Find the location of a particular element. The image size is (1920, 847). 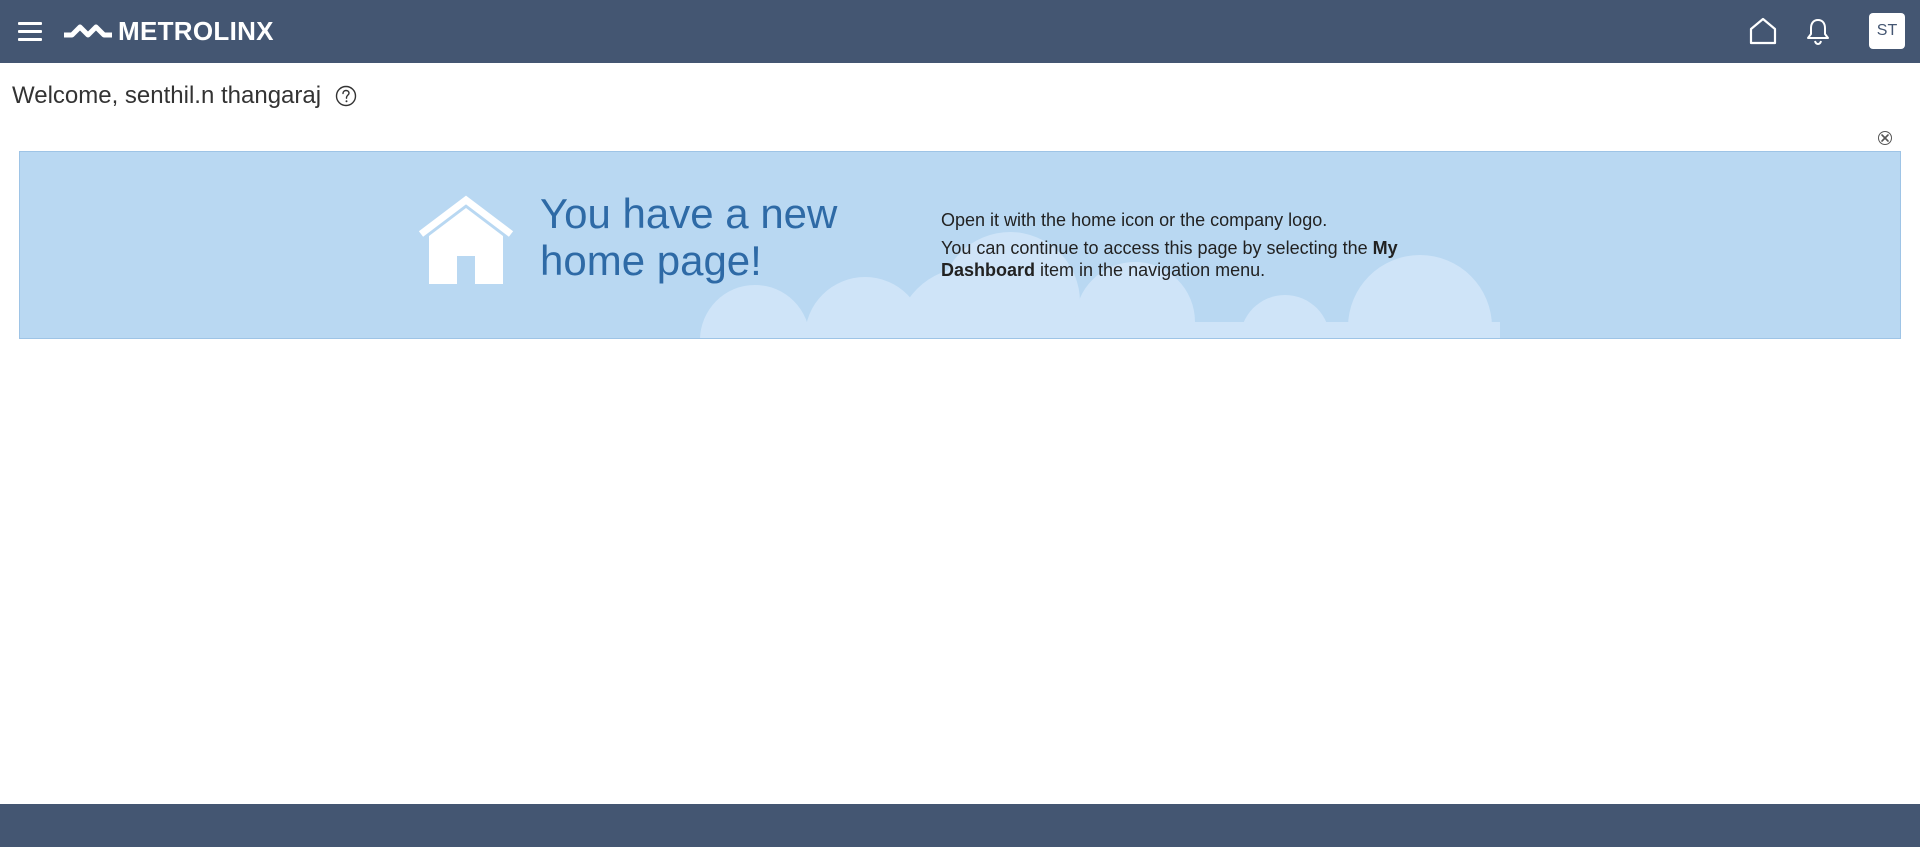

company-logo: METROLINX is located at coordinates (168, 31).